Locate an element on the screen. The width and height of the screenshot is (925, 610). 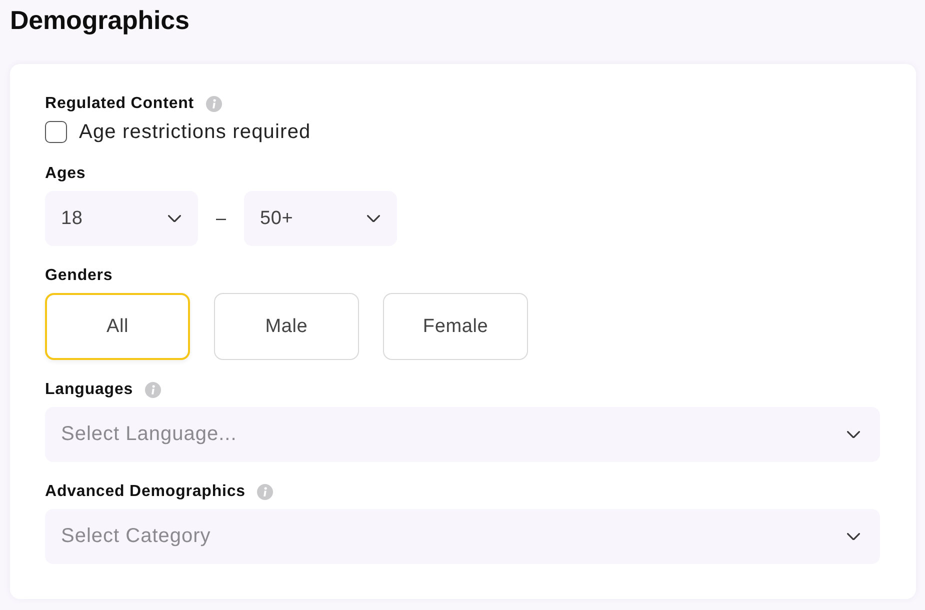
field-label: Ages is located at coordinates (65, 174).